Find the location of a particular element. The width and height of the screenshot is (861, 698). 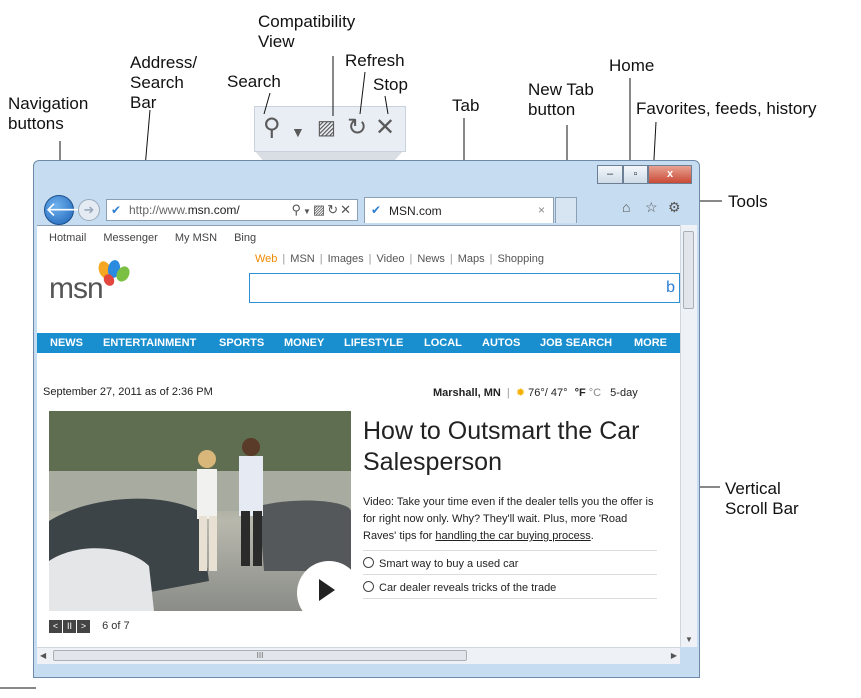

tab-msn: ✔ MSN.com × is located at coordinates (459, 210).